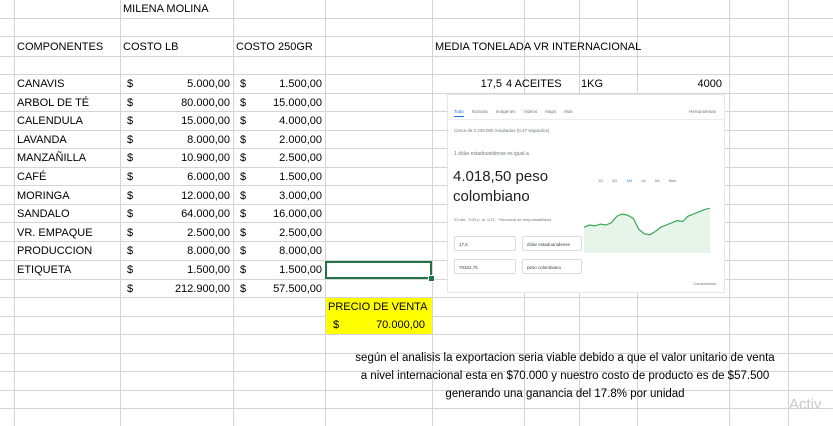  What do you see at coordinates (485, 266) in the screenshot?
I see `converted-input: 70322,75` at bounding box center [485, 266].